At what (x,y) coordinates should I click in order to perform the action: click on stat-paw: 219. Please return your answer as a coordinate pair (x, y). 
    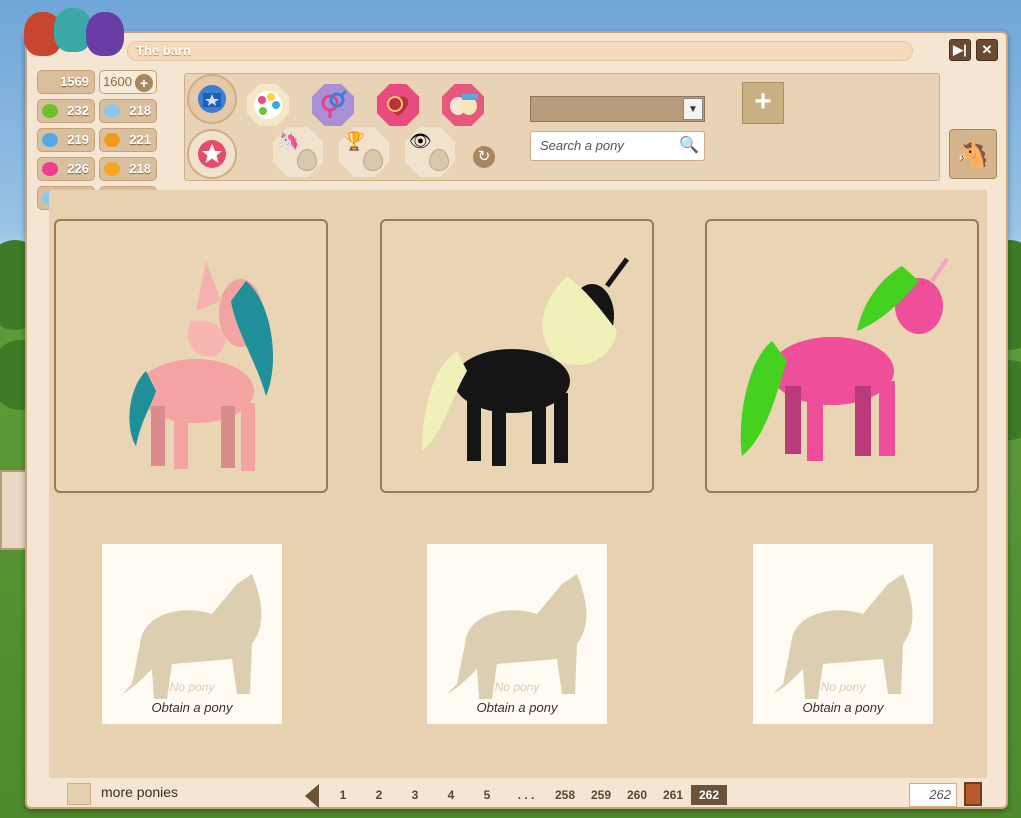
    Looking at the image, I should click on (66, 140).